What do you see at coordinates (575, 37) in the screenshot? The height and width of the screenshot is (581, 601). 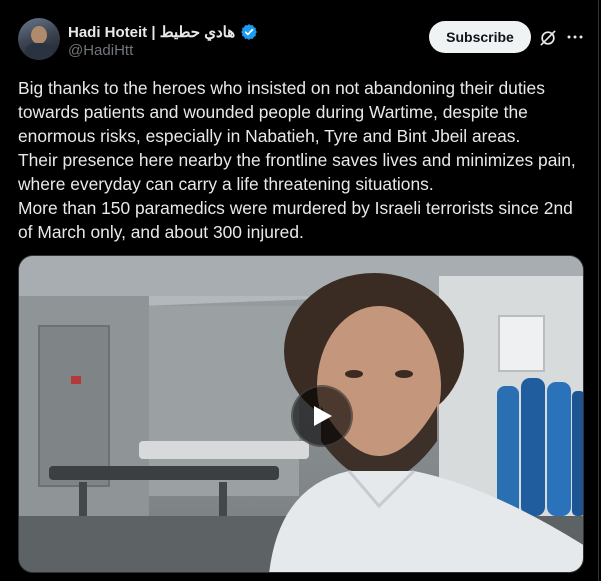 I see `more-dots-icon` at bounding box center [575, 37].